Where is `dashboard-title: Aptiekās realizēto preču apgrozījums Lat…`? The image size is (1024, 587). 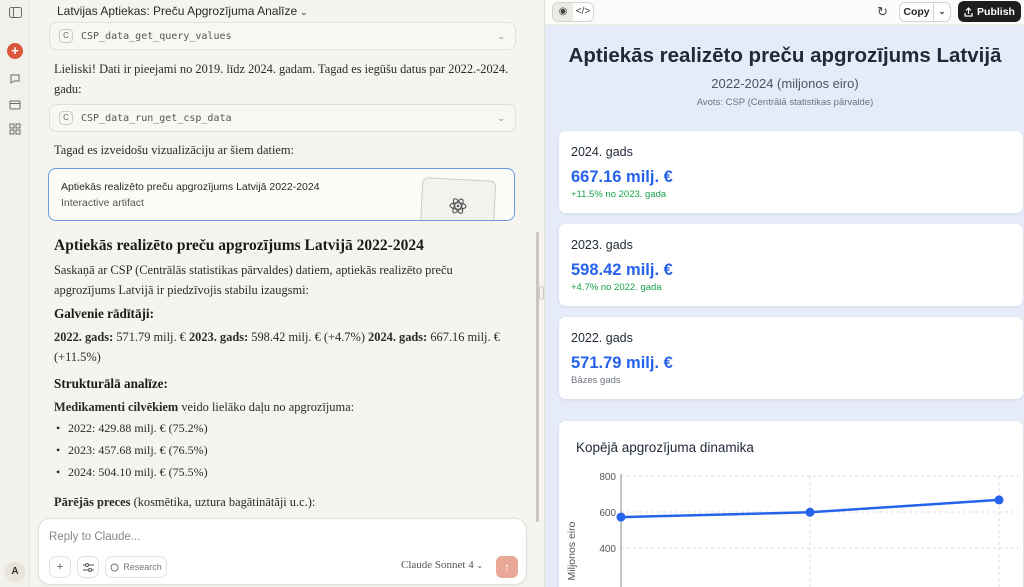
dashboard-title: Aptiekās realizēto preču apgrozījums Lat… is located at coordinates (785, 55).